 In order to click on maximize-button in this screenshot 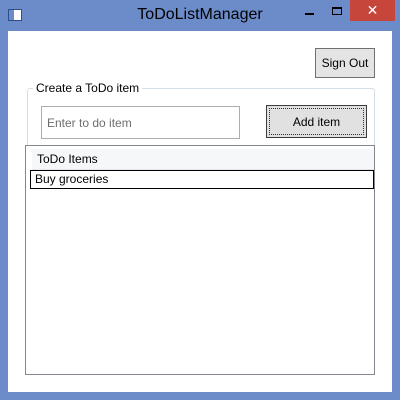, I will do `click(336, 10)`.